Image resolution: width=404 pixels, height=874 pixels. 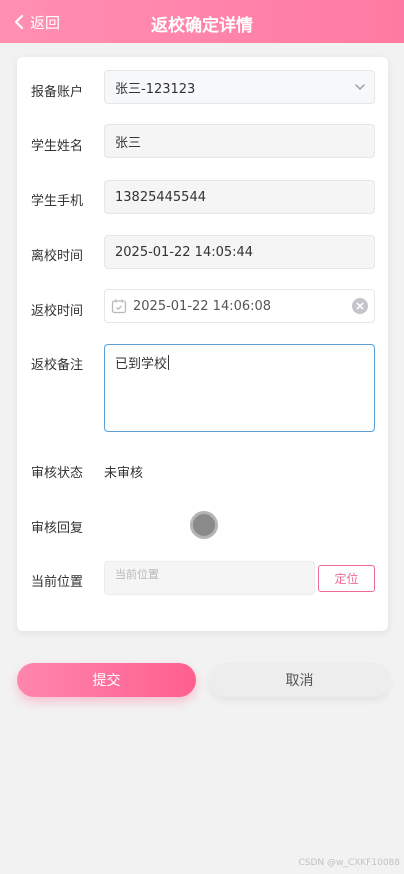 What do you see at coordinates (360, 89) in the screenshot?
I see `chevron-down-icon` at bounding box center [360, 89].